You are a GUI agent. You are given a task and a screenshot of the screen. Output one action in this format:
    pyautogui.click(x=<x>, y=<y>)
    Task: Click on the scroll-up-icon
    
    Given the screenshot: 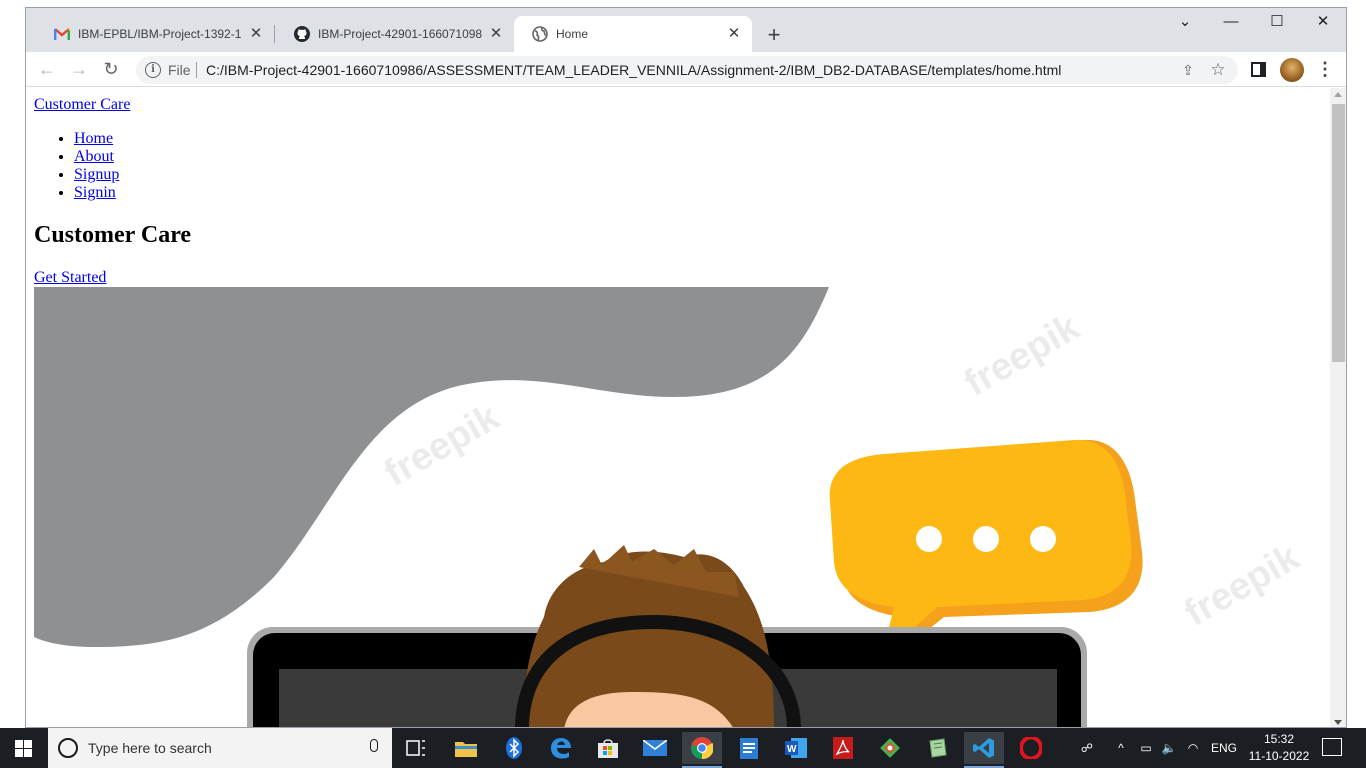 What is the action you would take?
    pyautogui.click(x=1338, y=94)
    